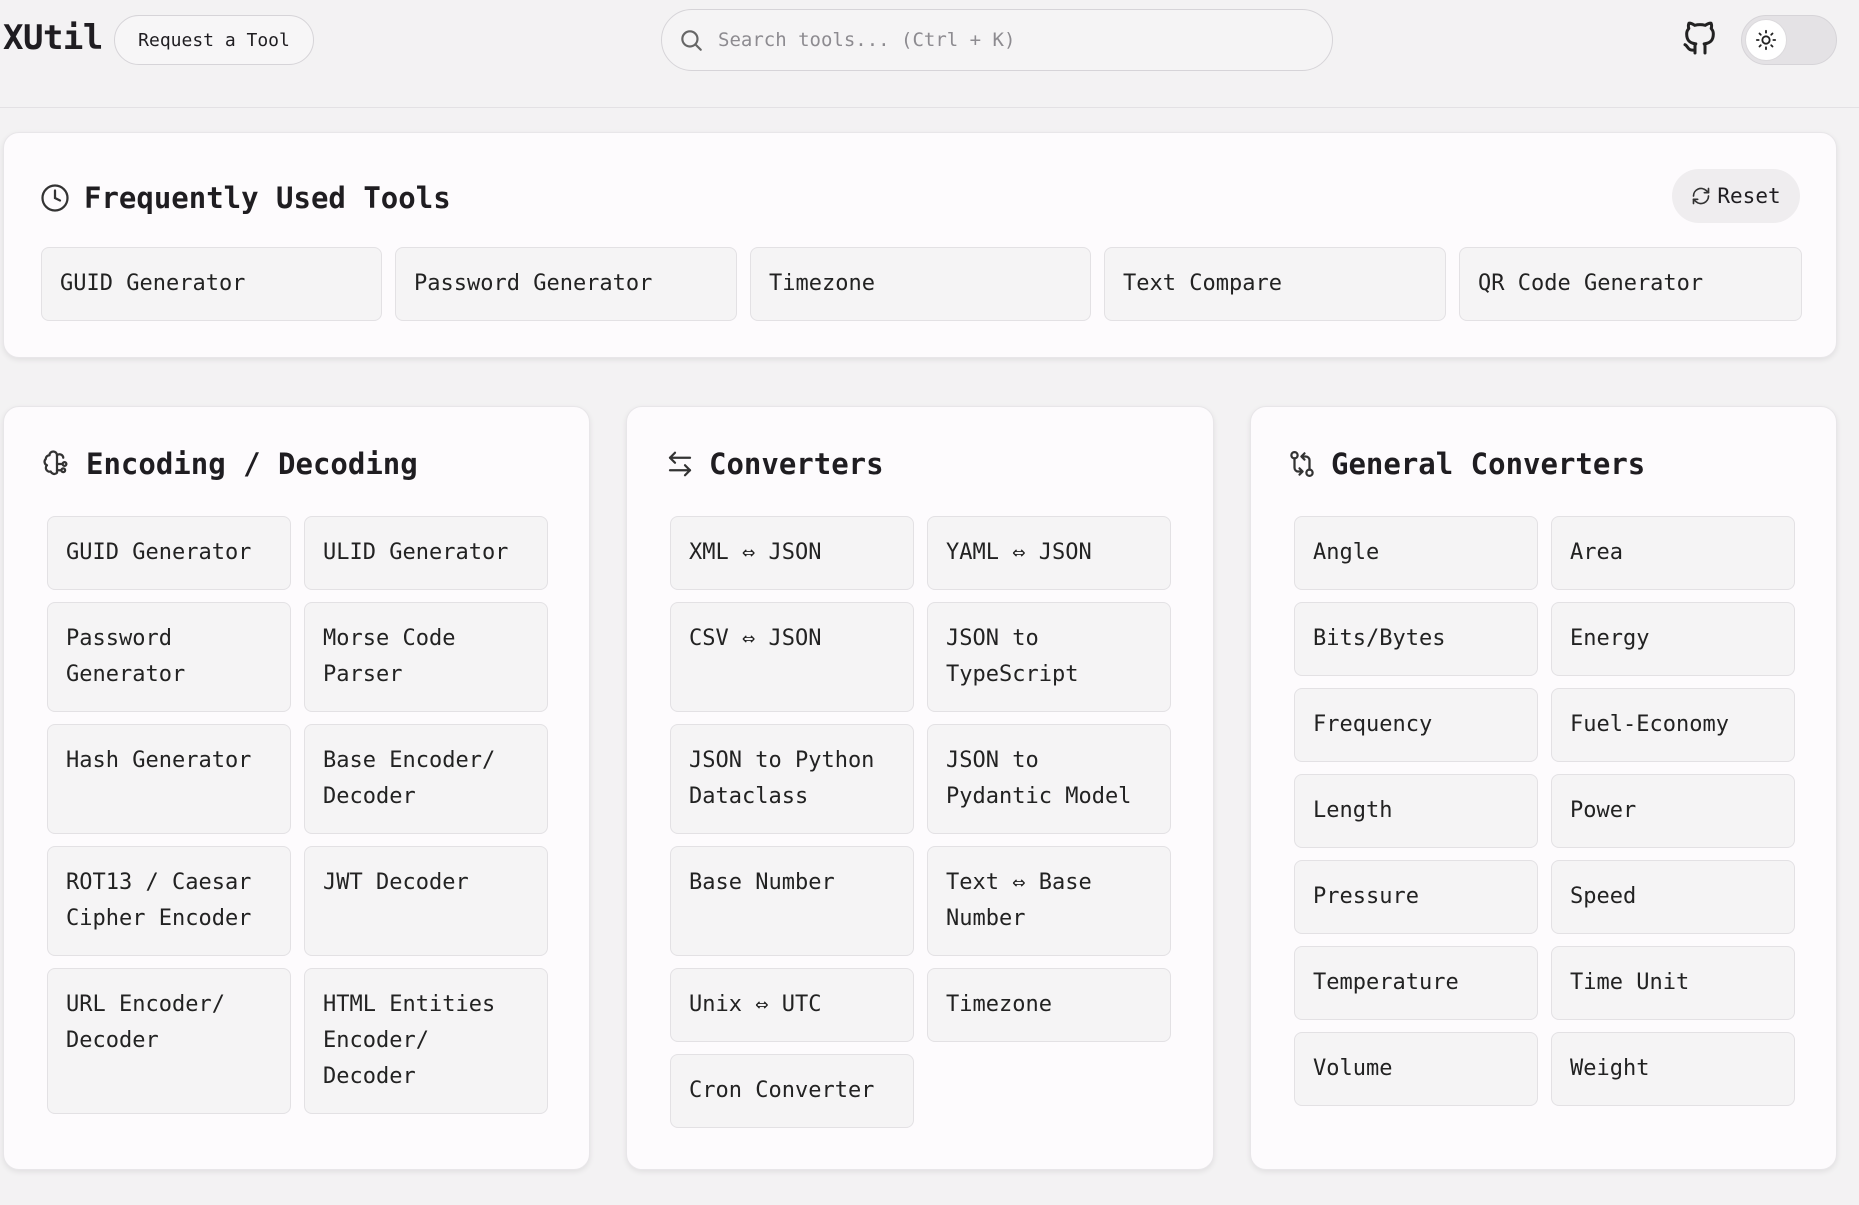 Image resolution: width=1859 pixels, height=1205 pixels. Describe the element at coordinates (214, 40) in the screenshot. I see `request-tool-button: Request a Tool` at that location.